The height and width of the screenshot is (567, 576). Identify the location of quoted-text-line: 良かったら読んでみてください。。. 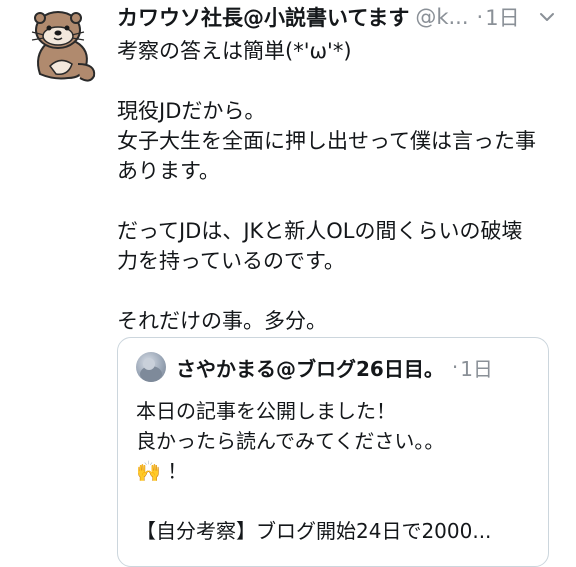
(290, 441).